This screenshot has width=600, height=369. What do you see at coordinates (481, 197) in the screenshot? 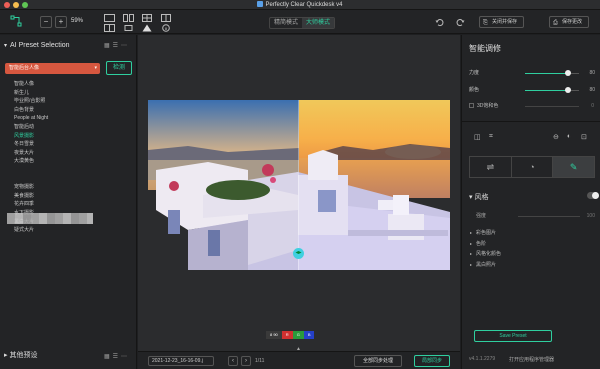
I see `style-title: 风格` at bounding box center [481, 197].